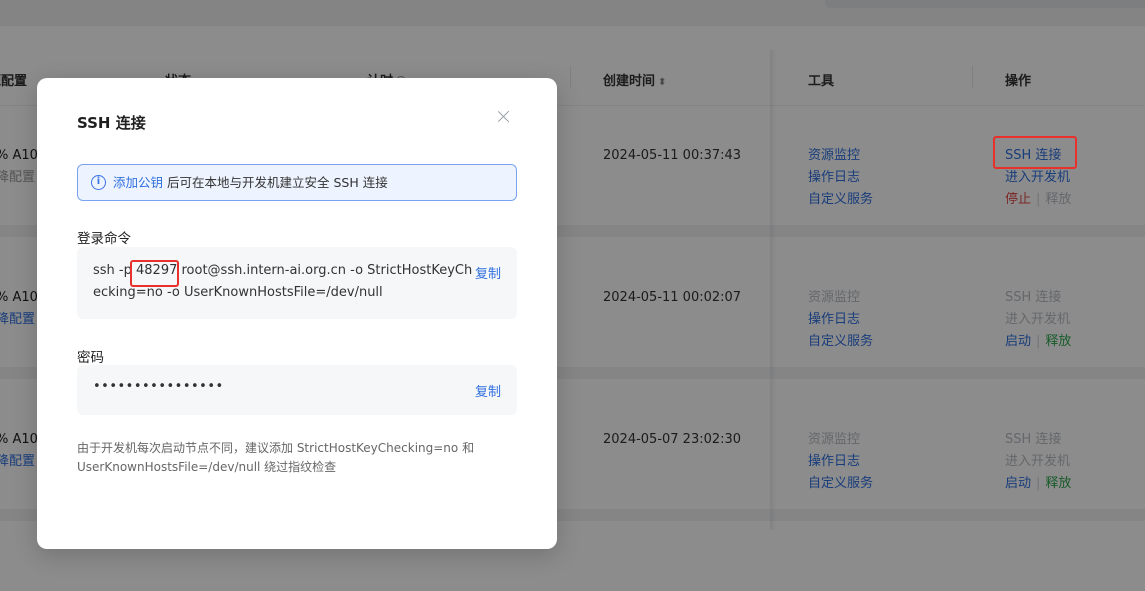  What do you see at coordinates (158, 386) in the screenshot?
I see `password-value: ••••••••••••••••` at bounding box center [158, 386].